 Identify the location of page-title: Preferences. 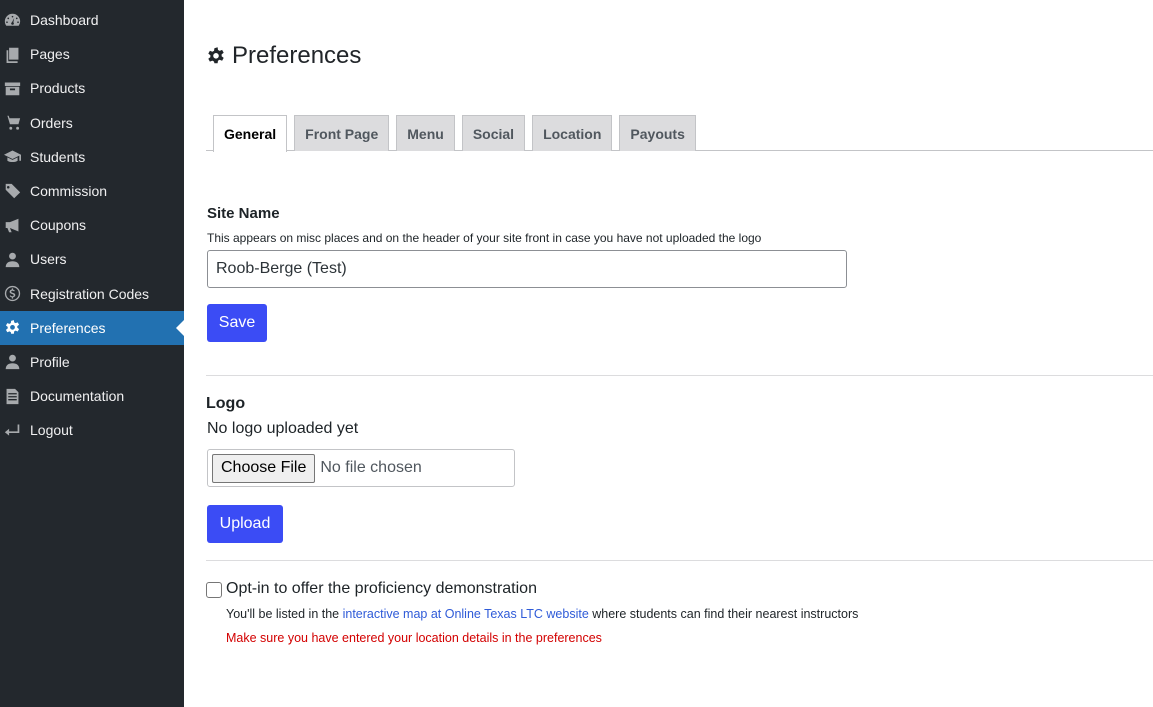
(283, 56).